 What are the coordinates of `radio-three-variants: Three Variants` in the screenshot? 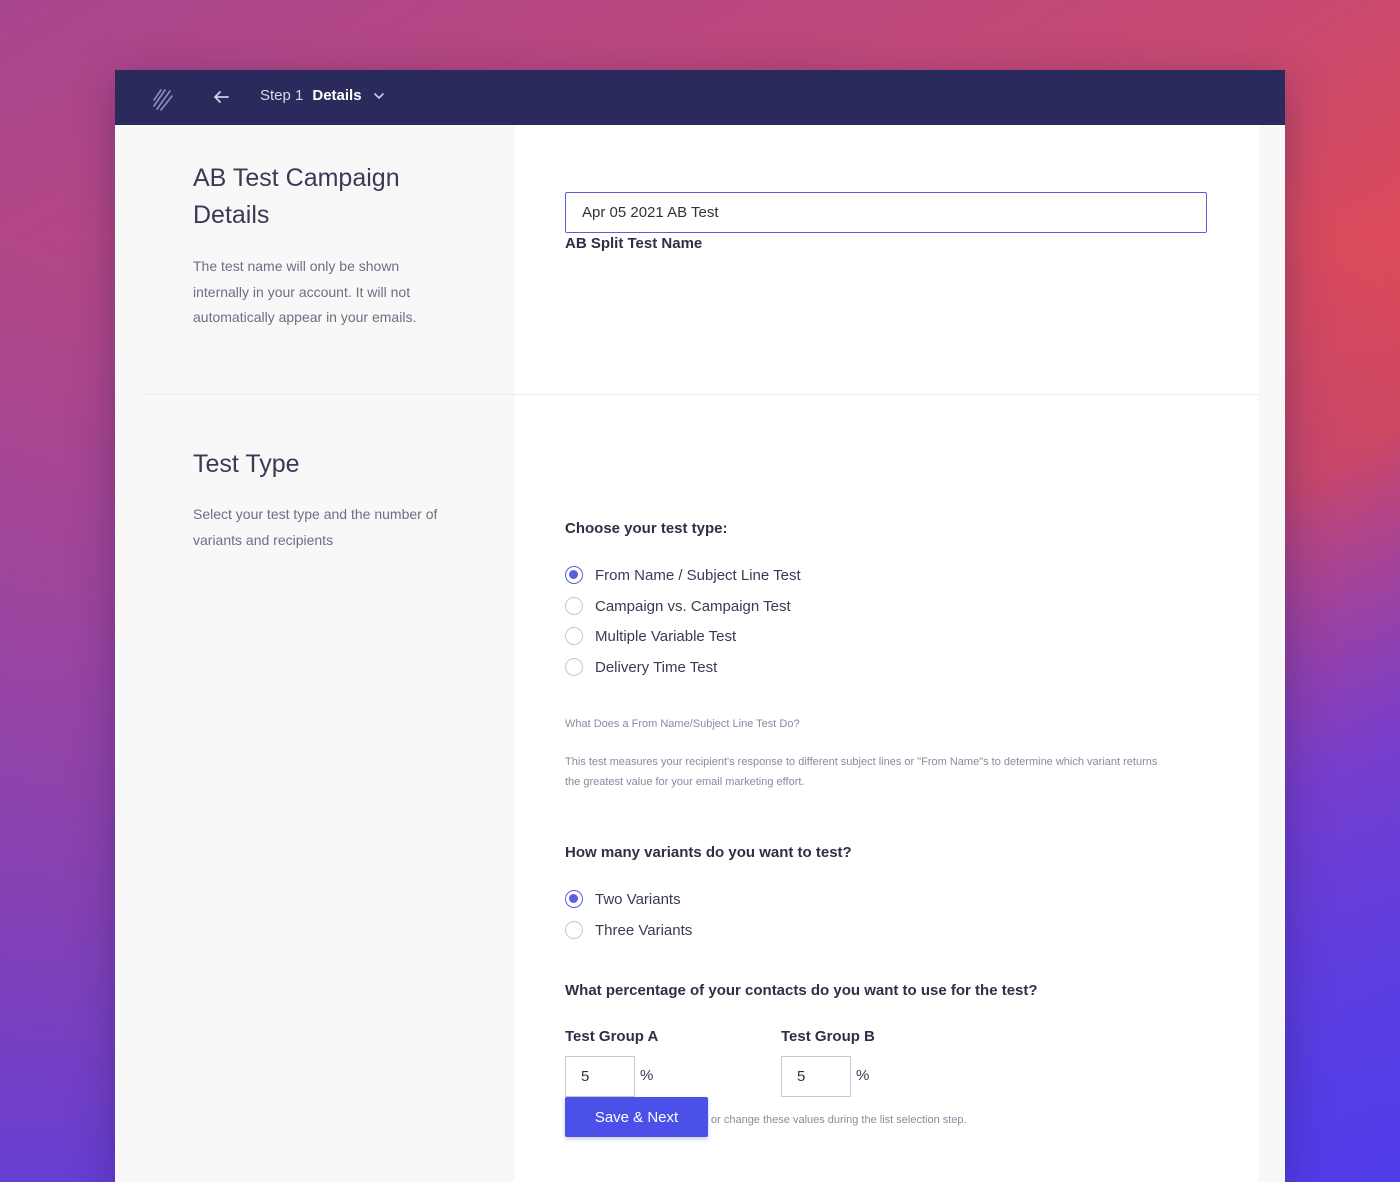 It's located at (628, 930).